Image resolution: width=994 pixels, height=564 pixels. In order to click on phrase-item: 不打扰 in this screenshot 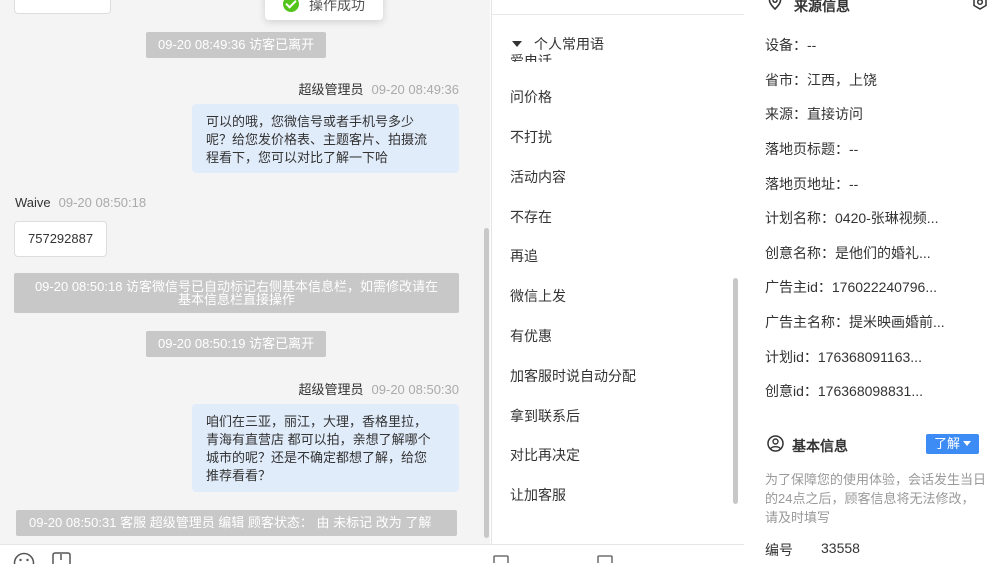, I will do `click(531, 137)`.